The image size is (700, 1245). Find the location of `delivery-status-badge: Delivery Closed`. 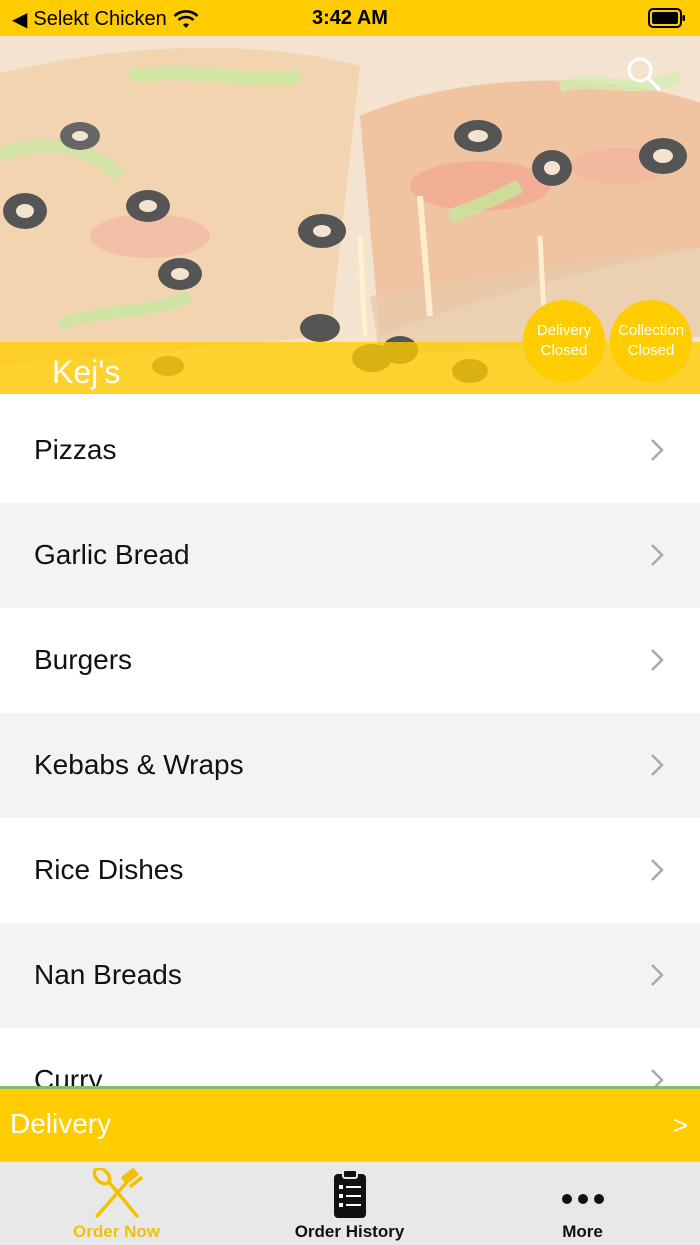

delivery-status-badge: Delivery Closed is located at coordinates (564, 341).